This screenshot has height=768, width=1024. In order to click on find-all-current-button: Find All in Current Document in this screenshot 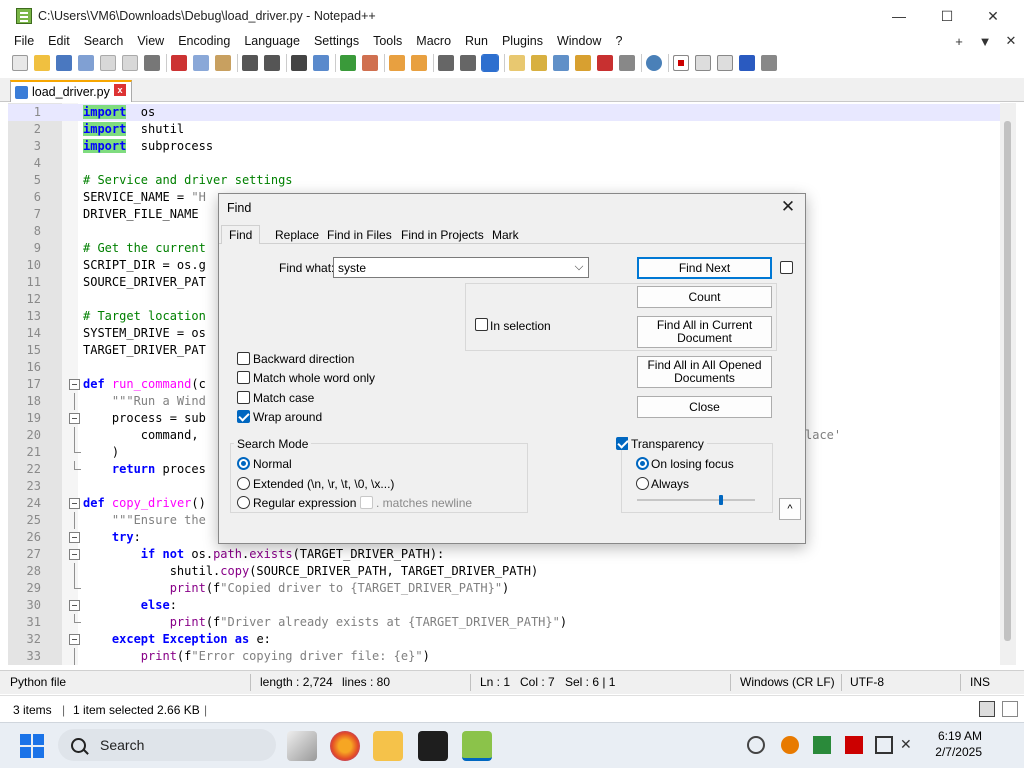, I will do `click(704, 332)`.